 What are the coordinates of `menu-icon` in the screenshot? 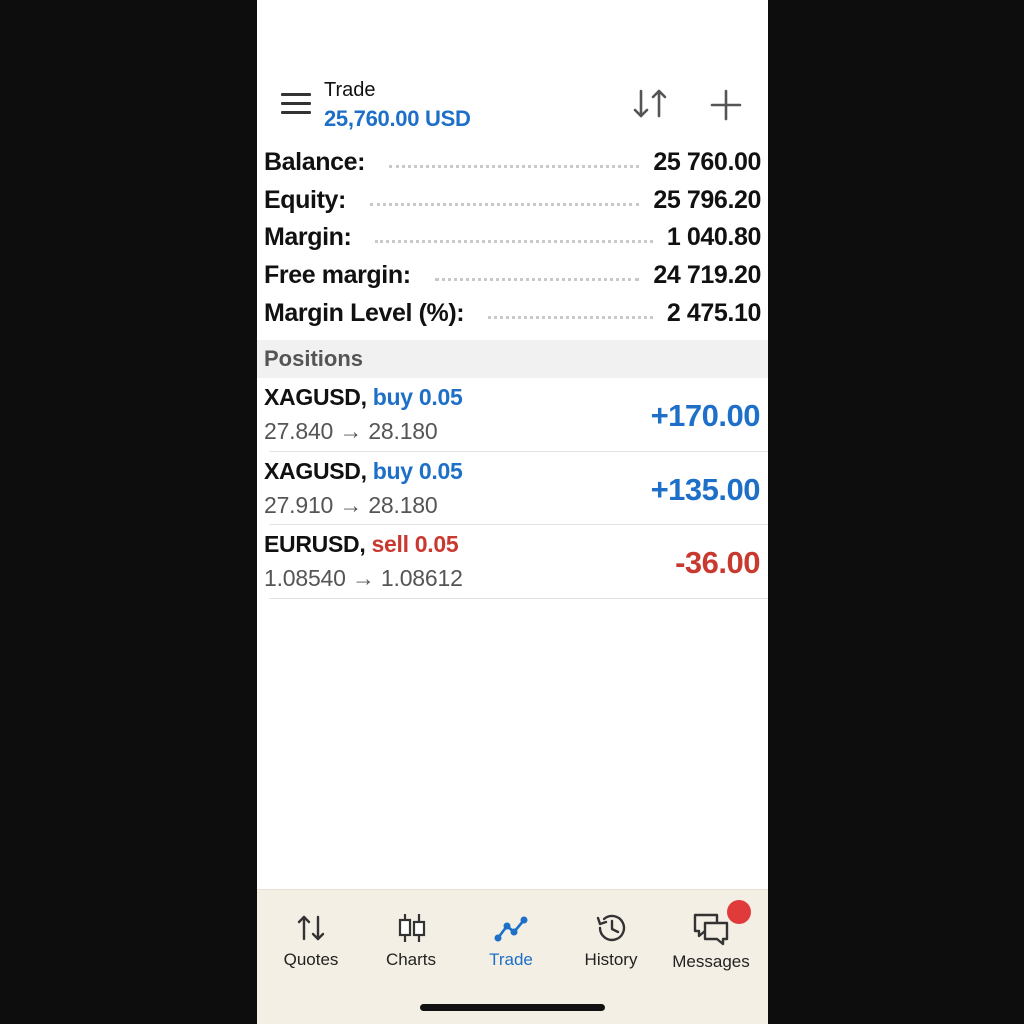 It's located at (296, 104).